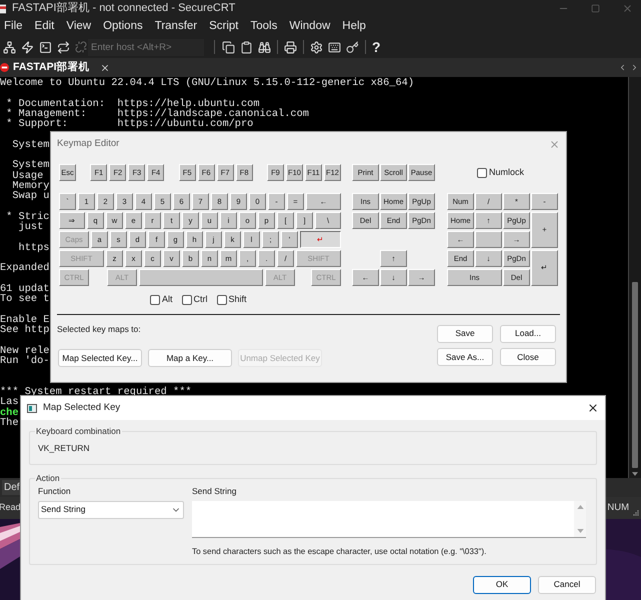 This screenshot has height=600, width=641. Describe the element at coordinates (63, 47) in the screenshot. I see `repeat-icon` at that location.